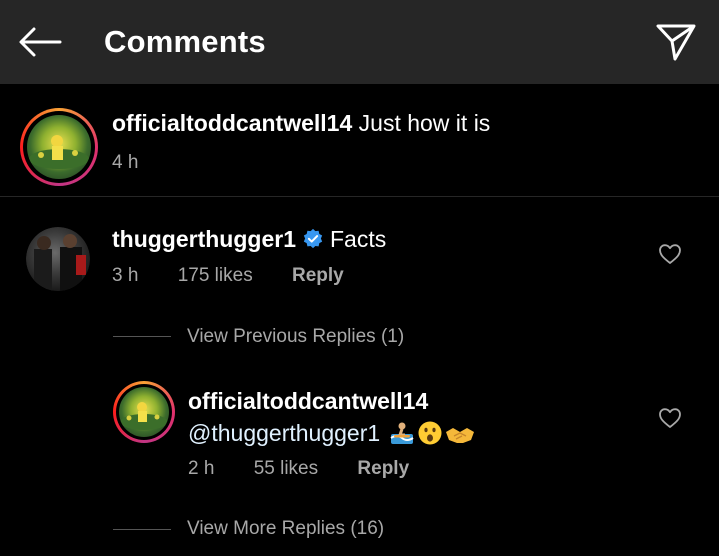 Image resolution: width=719 pixels, height=556 pixels. I want to click on comment: thuggerthugger1 Facts, so click(249, 239).